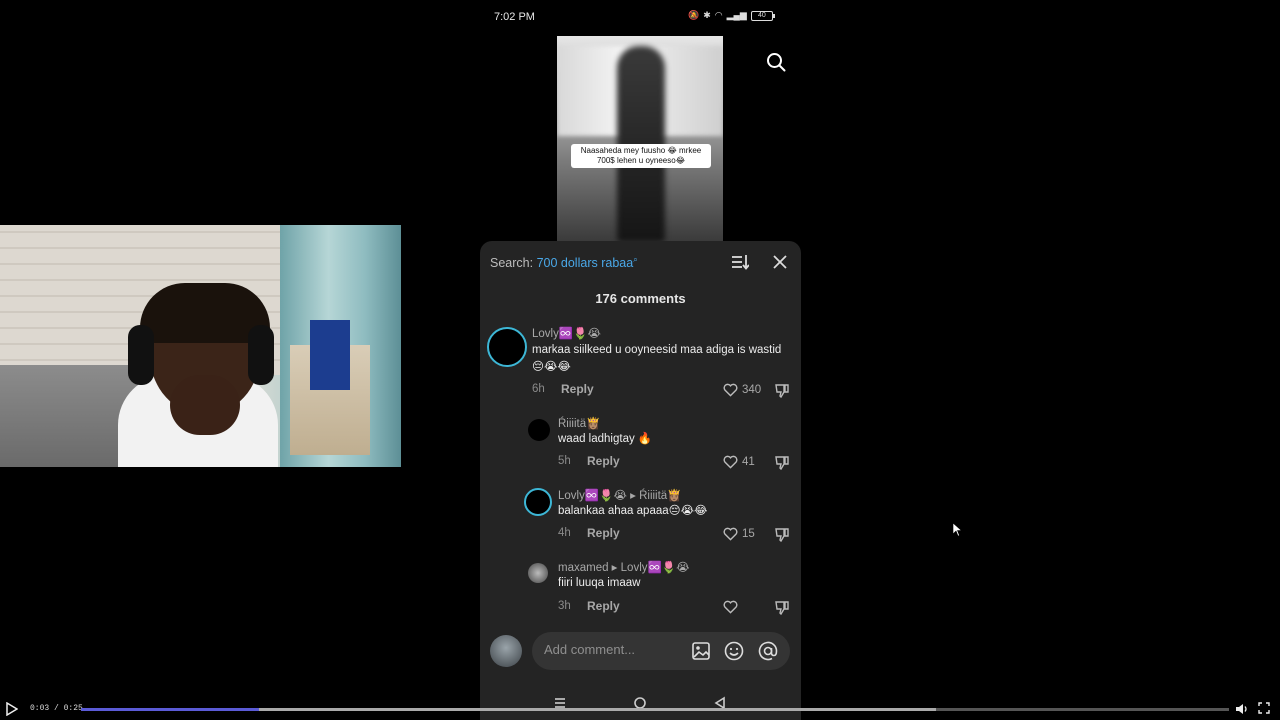  I want to click on status-icons: 🔕 ✱ ◠ ▂▄▆ 40, so click(731, 15).